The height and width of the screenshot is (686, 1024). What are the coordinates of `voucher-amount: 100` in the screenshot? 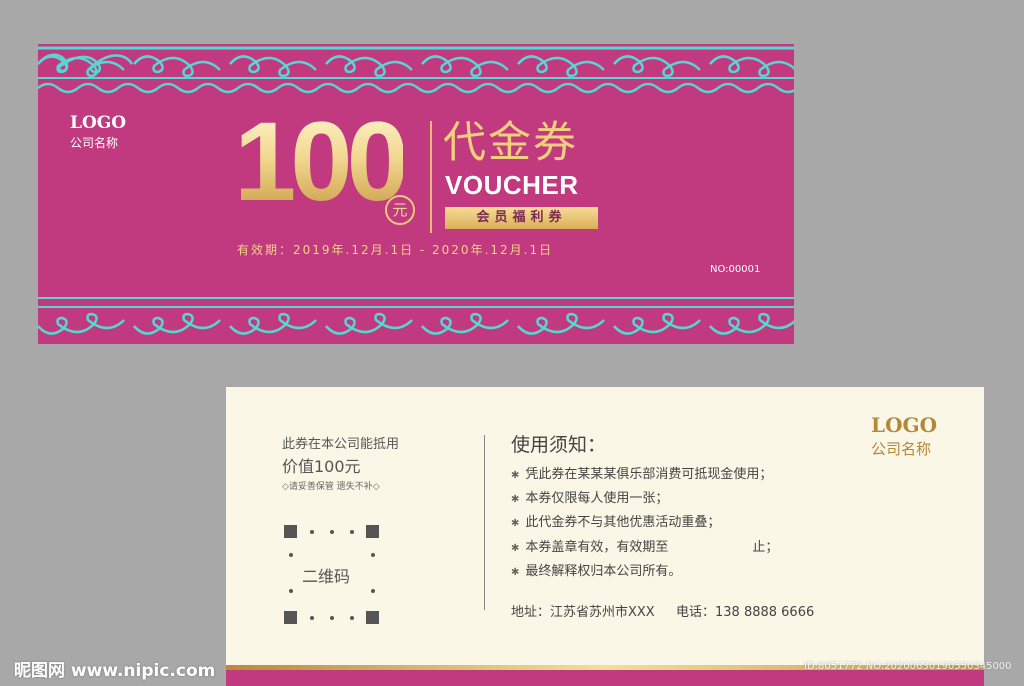 It's located at (321, 161).